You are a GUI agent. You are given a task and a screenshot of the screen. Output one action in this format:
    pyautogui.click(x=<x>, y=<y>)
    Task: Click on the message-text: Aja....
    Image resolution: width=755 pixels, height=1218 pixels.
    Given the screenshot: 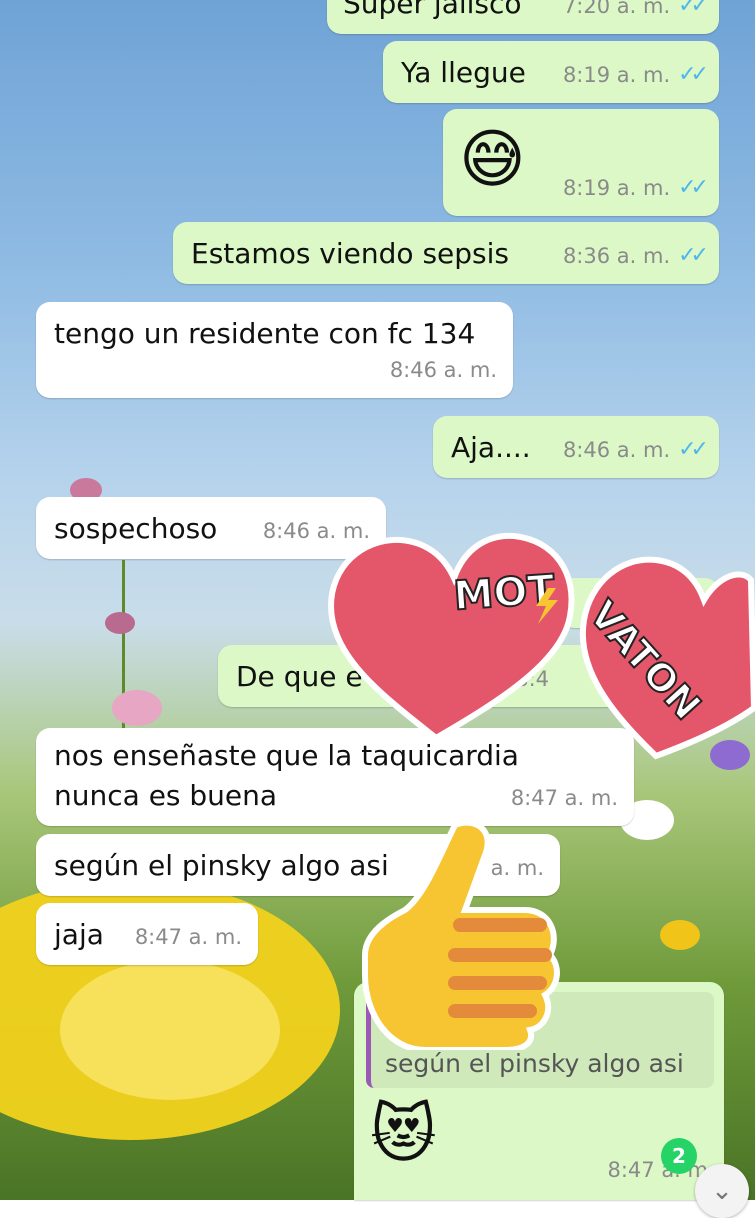 What is the action you would take?
    pyautogui.click(x=491, y=447)
    